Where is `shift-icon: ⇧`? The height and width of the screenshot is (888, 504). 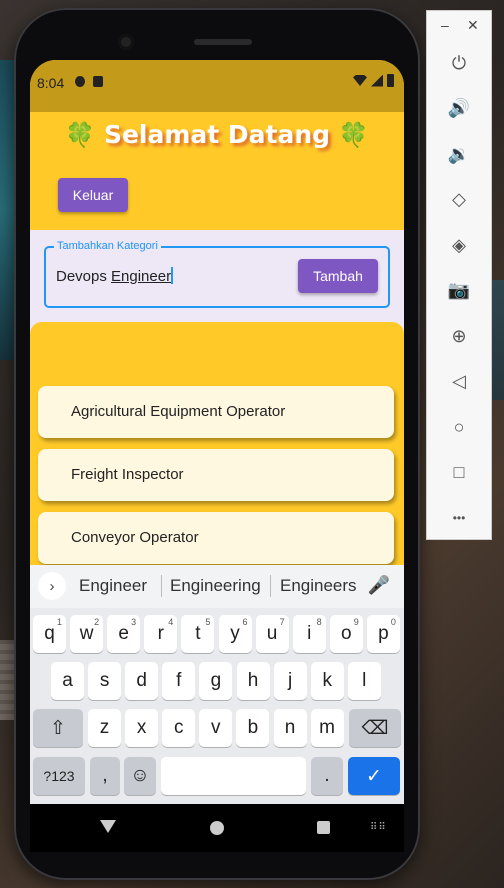 shift-icon: ⇧ is located at coordinates (58, 728).